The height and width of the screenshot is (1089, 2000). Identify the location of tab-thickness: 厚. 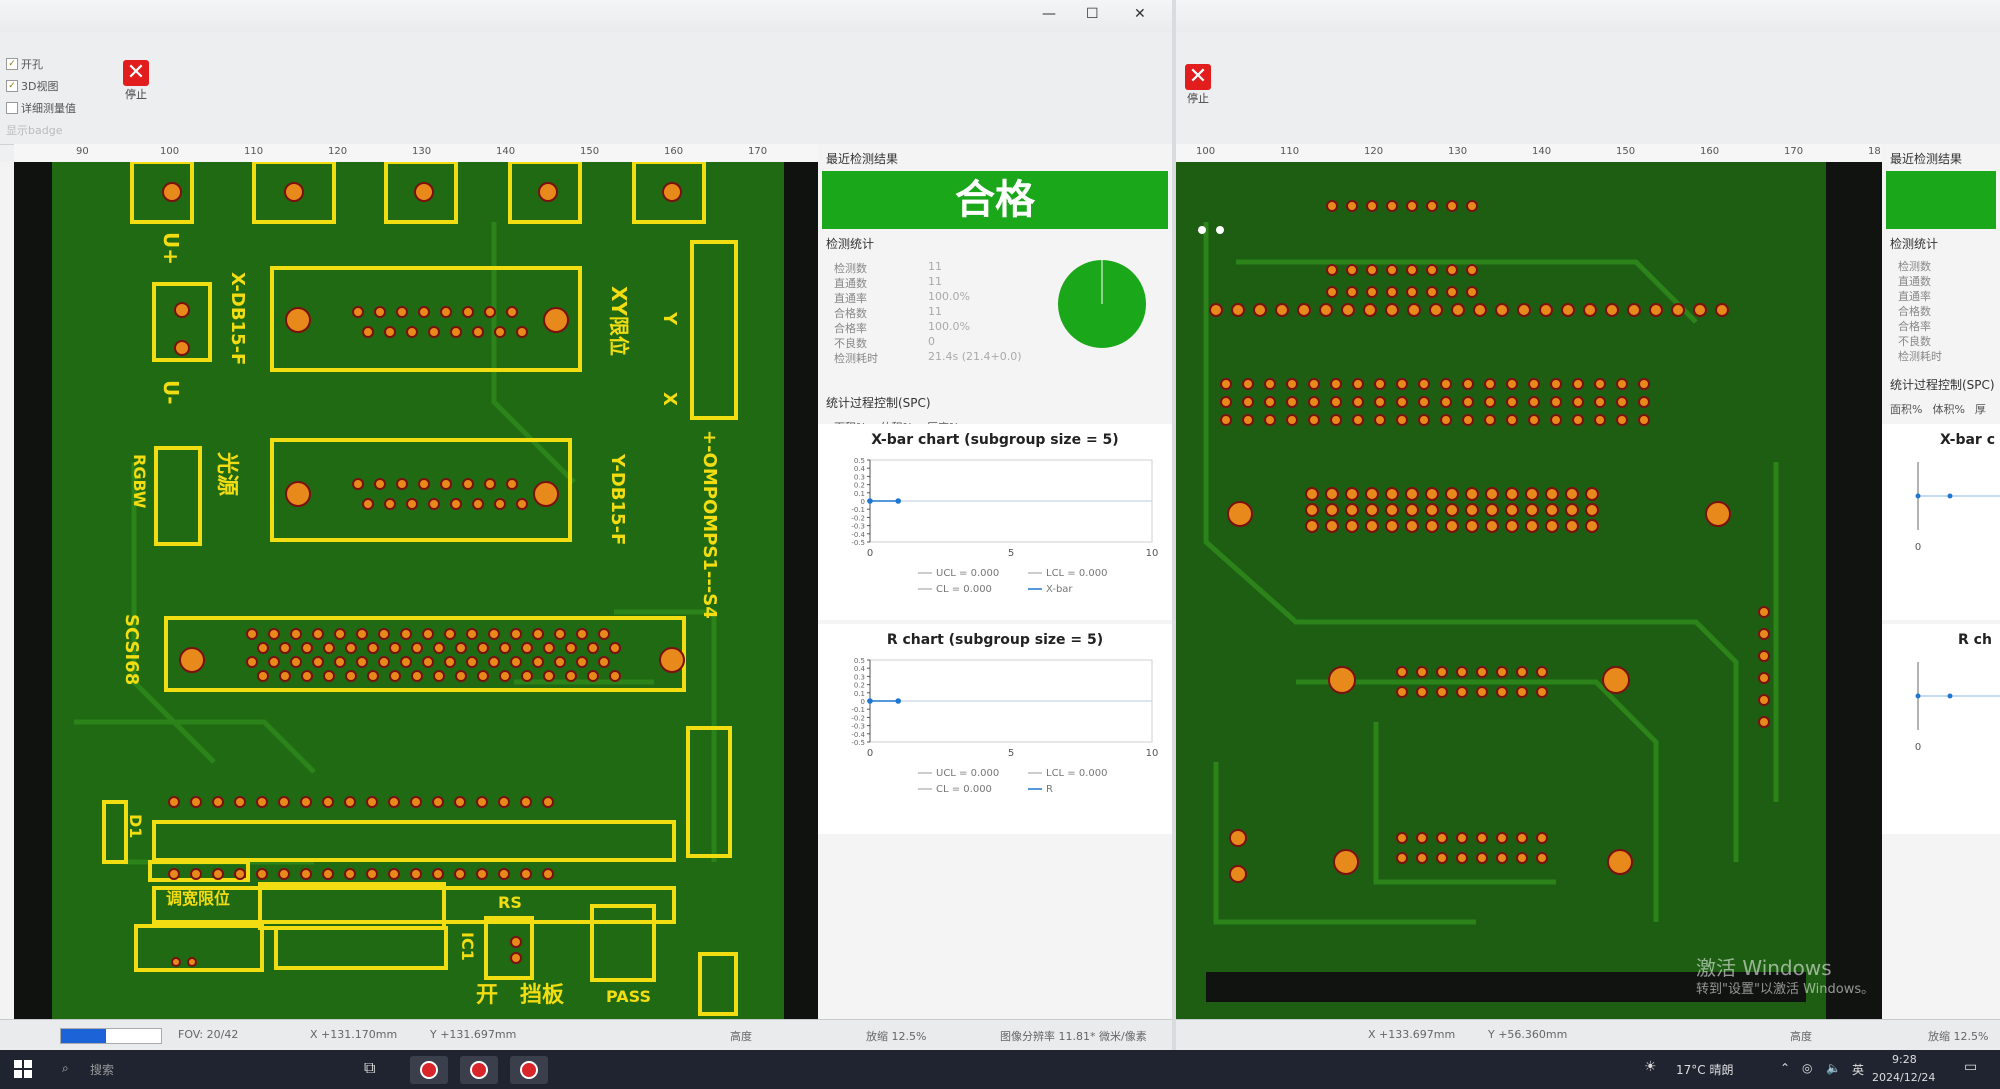
(1980, 409).